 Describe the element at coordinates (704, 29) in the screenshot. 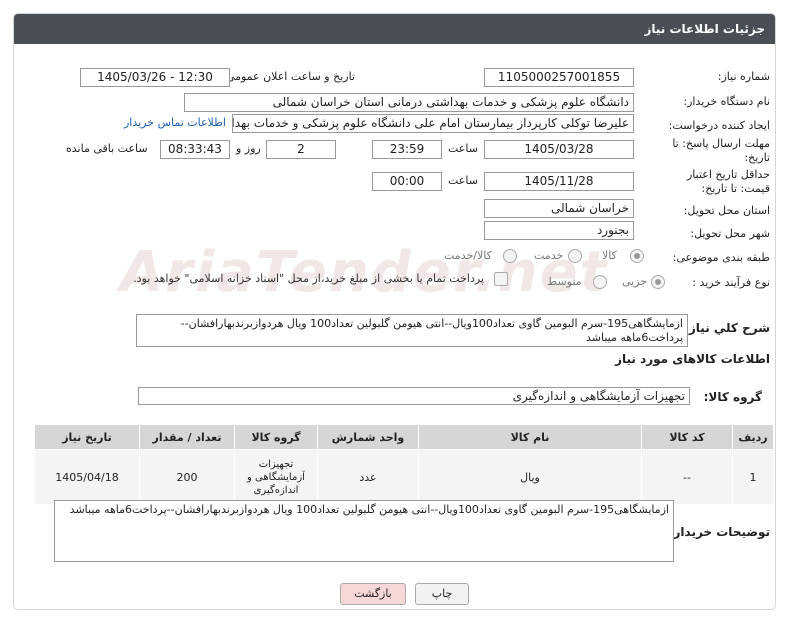

I see `panel-title: جزئیات اطلاعات نیاز` at that location.